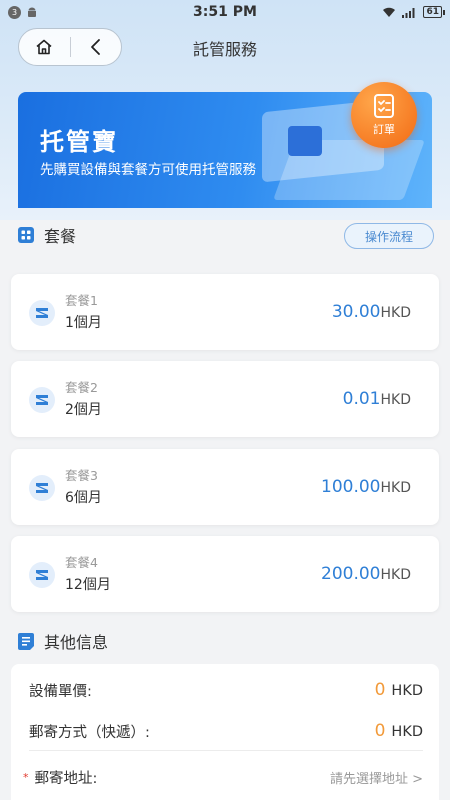  I want to click on shipping-row: 郵寄方式（快遞）: 0 HKD, so click(226, 731).